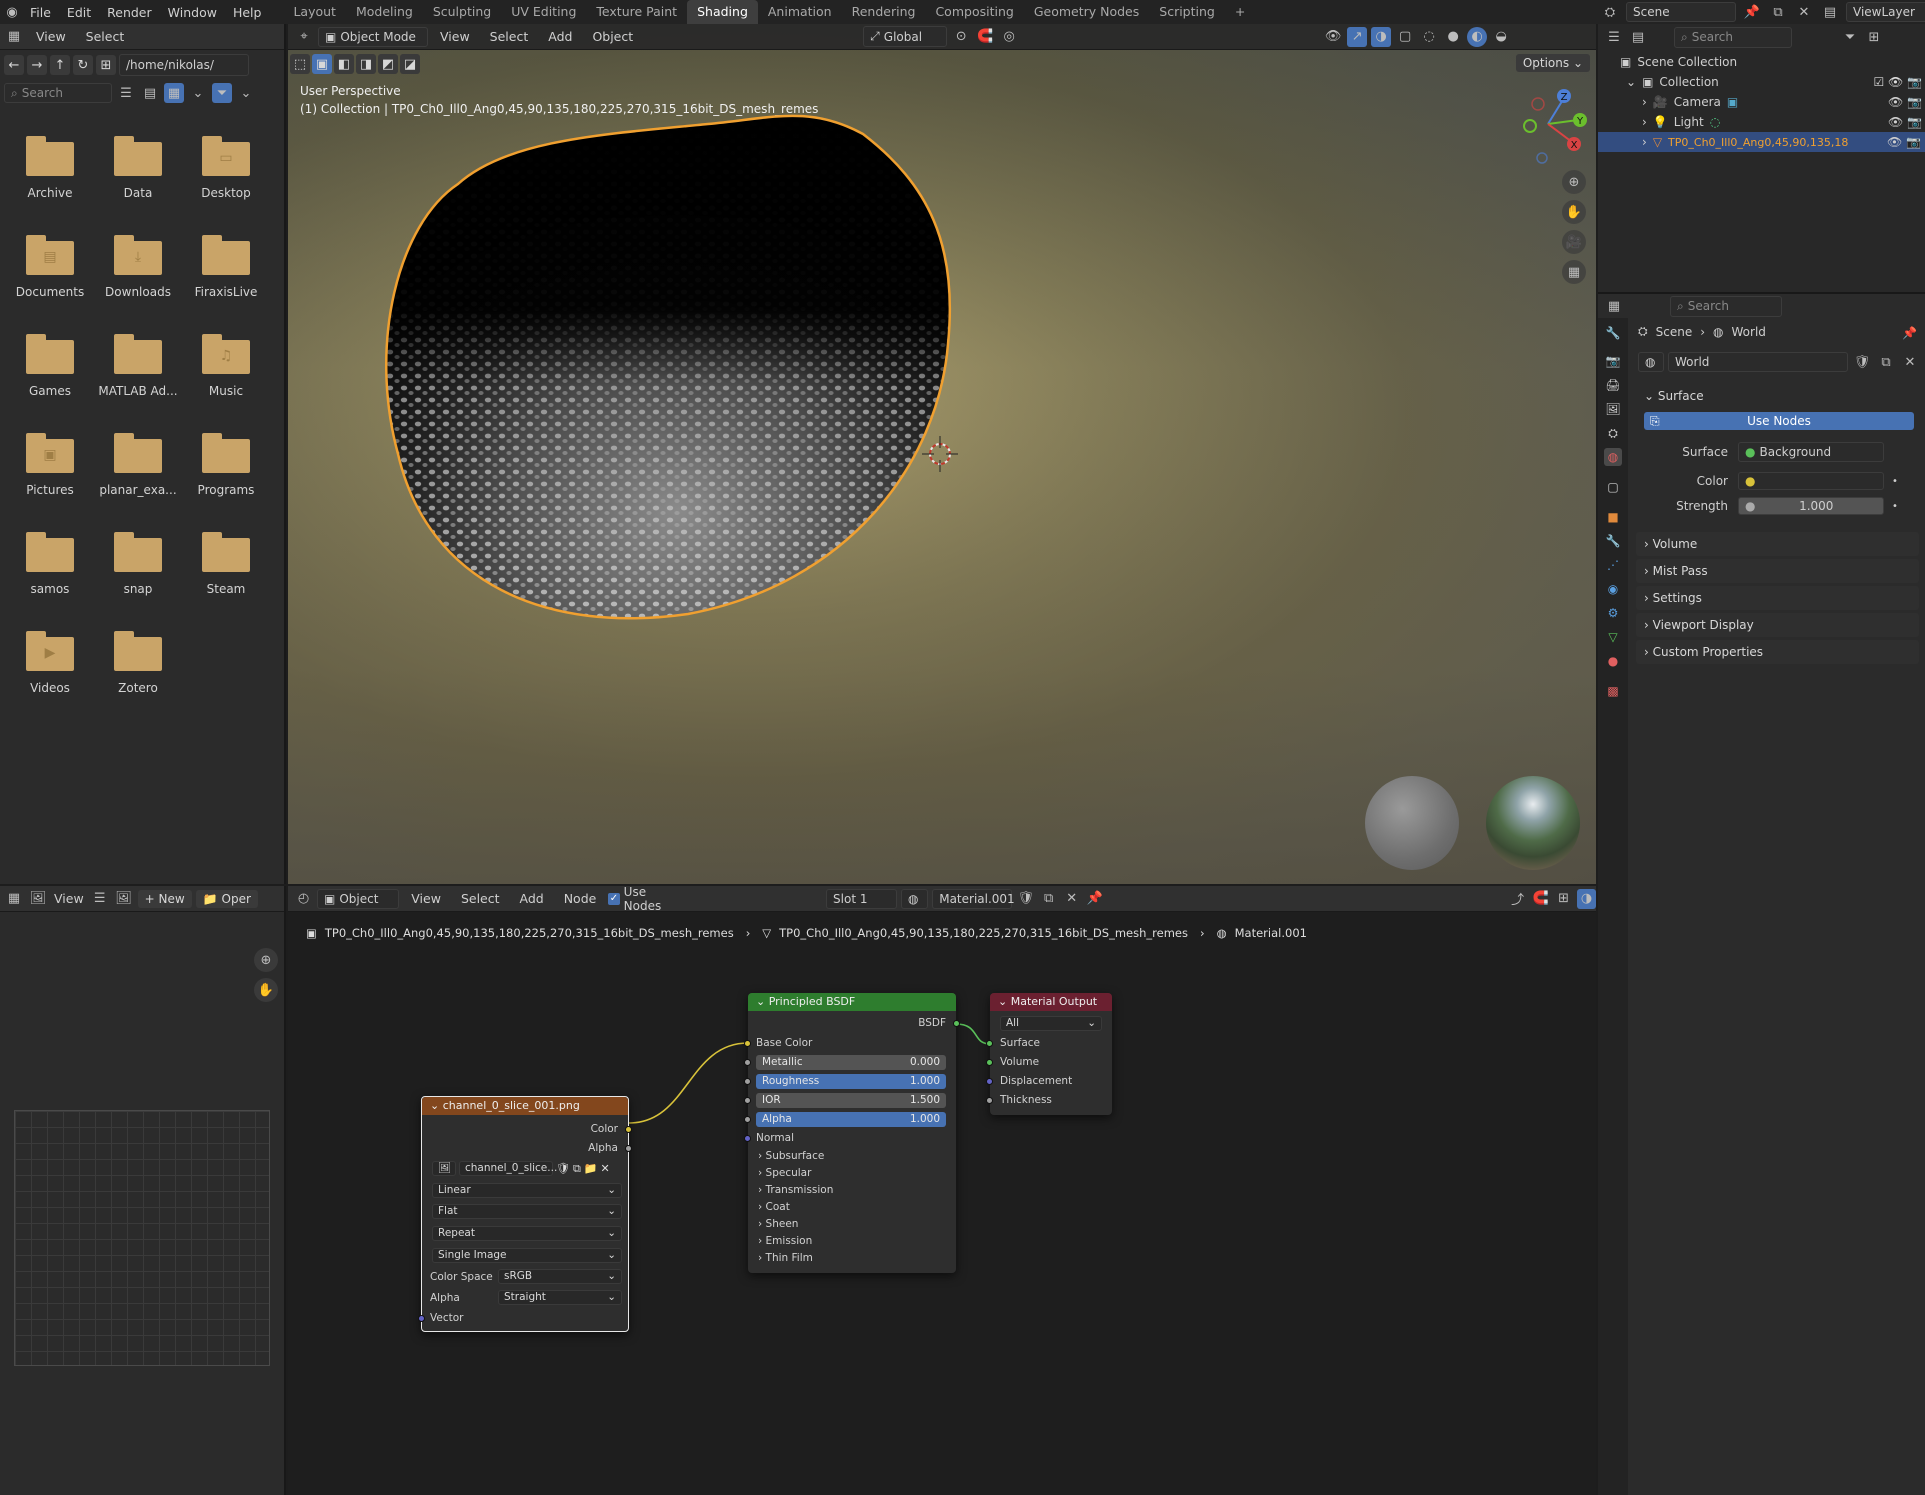 This screenshot has width=1925, height=1495. What do you see at coordinates (384, 12) in the screenshot?
I see `tab-modeling: Modeling` at bounding box center [384, 12].